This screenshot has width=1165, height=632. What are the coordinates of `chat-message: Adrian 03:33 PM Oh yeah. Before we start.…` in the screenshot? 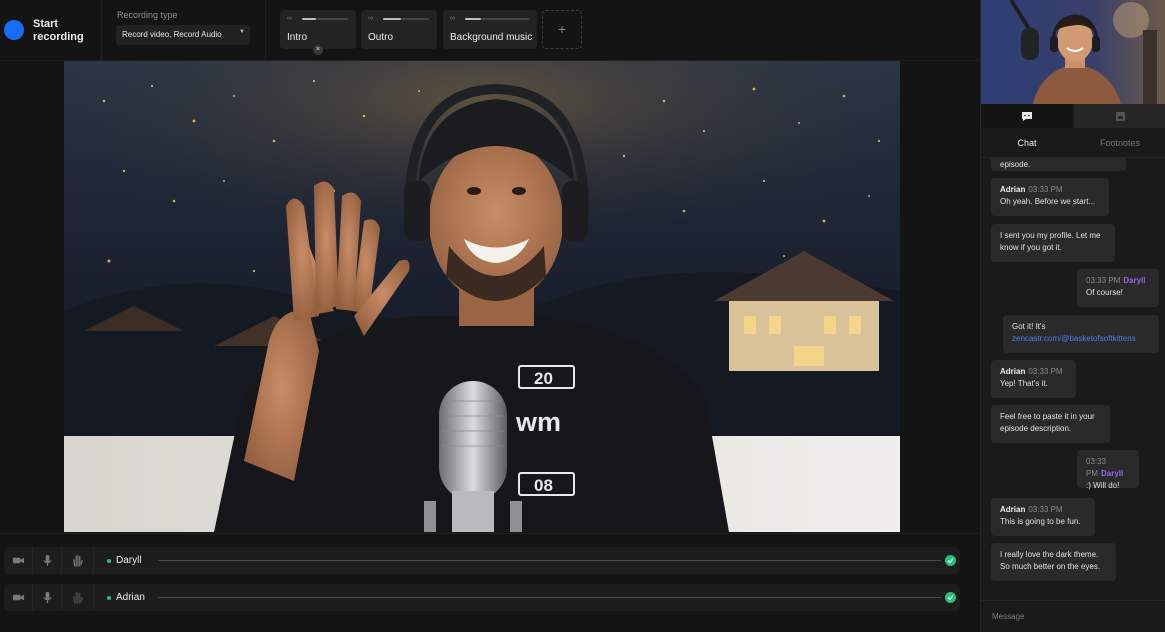 It's located at (1050, 197).